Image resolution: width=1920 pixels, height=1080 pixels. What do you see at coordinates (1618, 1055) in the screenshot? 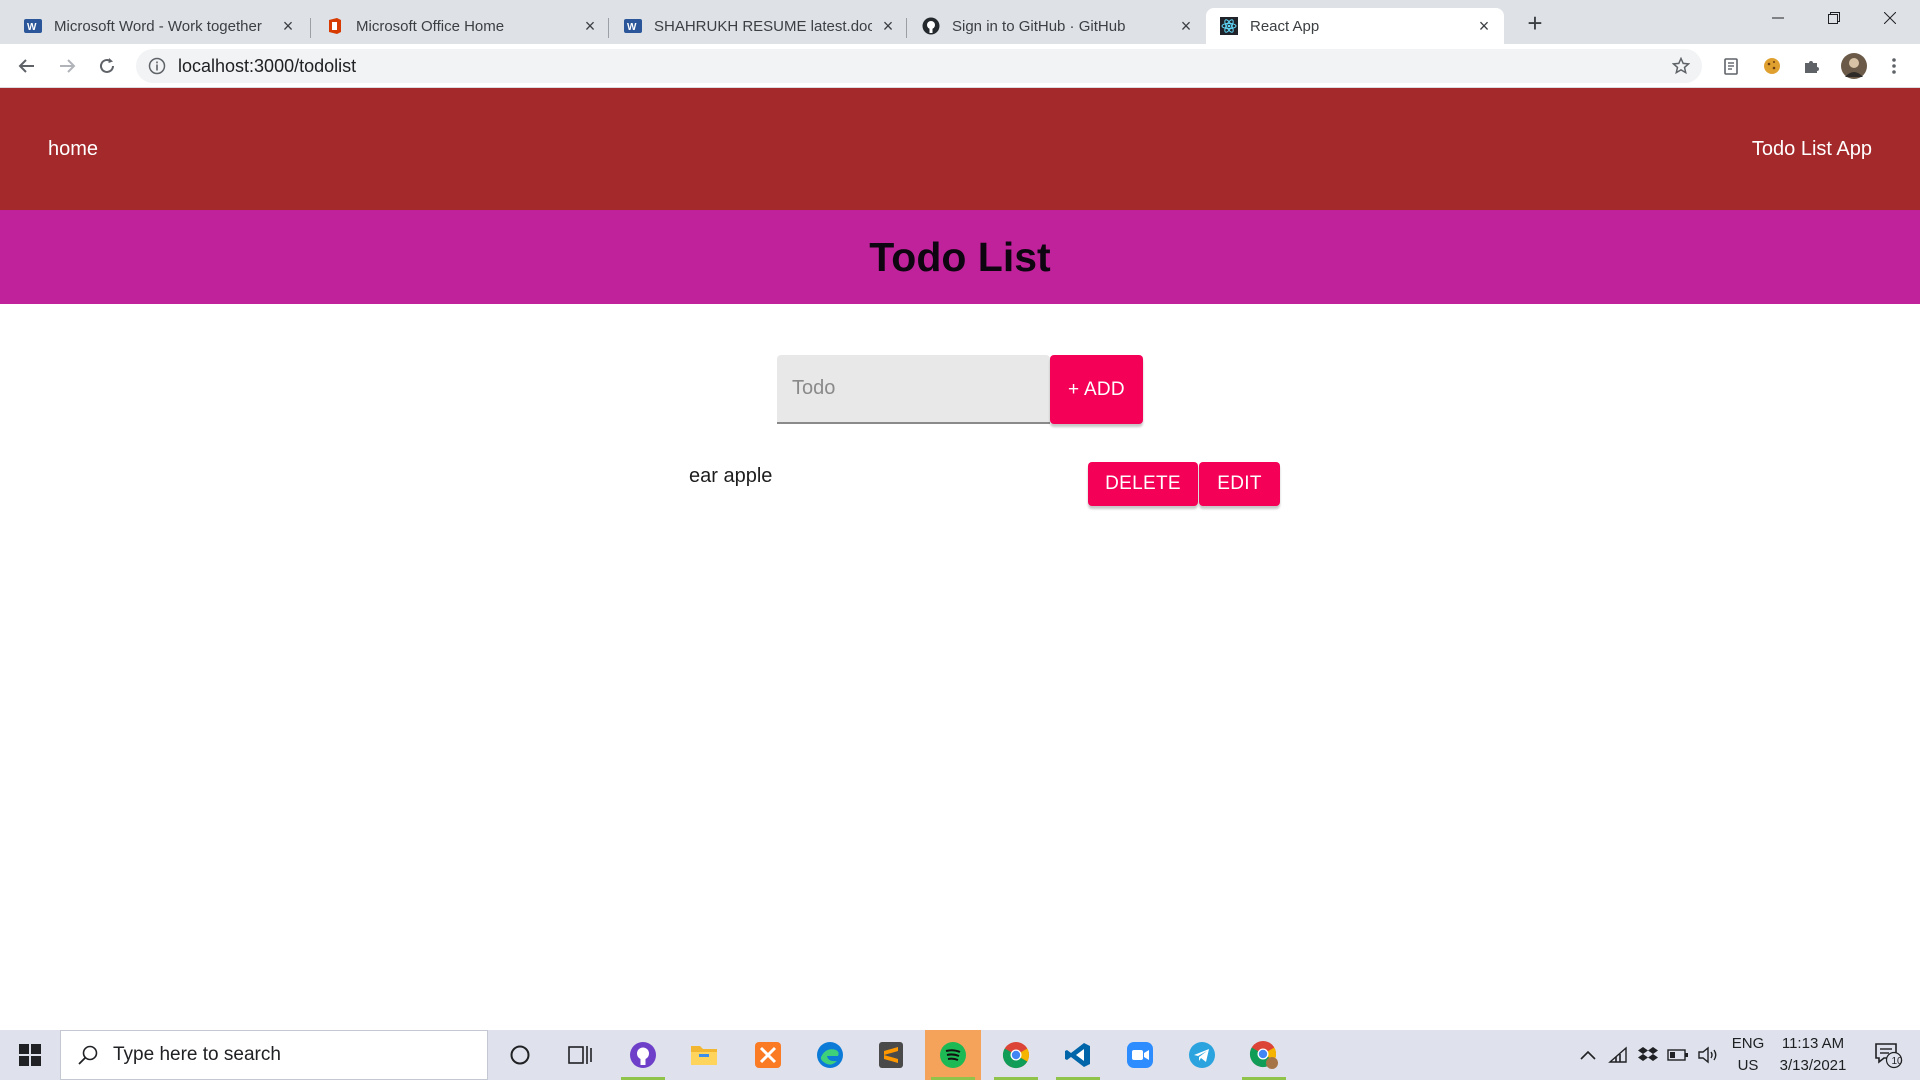
I see `network-icon` at bounding box center [1618, 1055].